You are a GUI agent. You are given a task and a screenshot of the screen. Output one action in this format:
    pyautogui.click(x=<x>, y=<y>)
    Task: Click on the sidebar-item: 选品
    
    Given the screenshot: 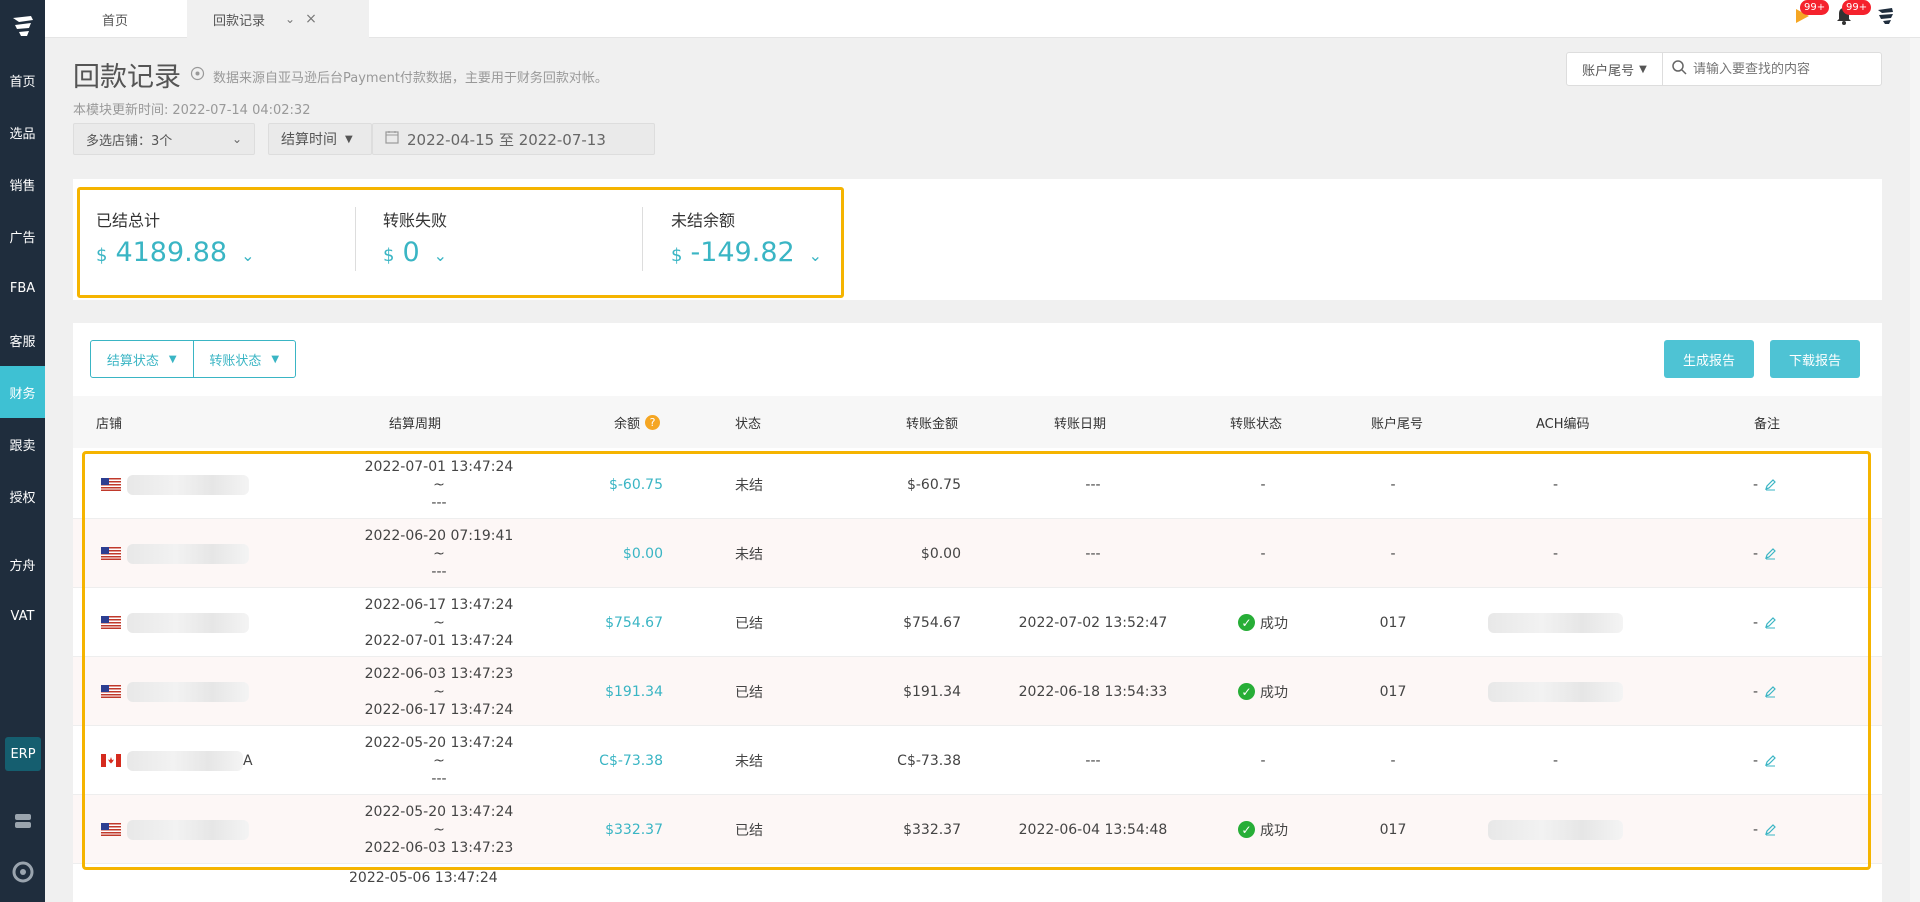 What is the action you would take?
    pyautogui.click(x=22, y=132)
    